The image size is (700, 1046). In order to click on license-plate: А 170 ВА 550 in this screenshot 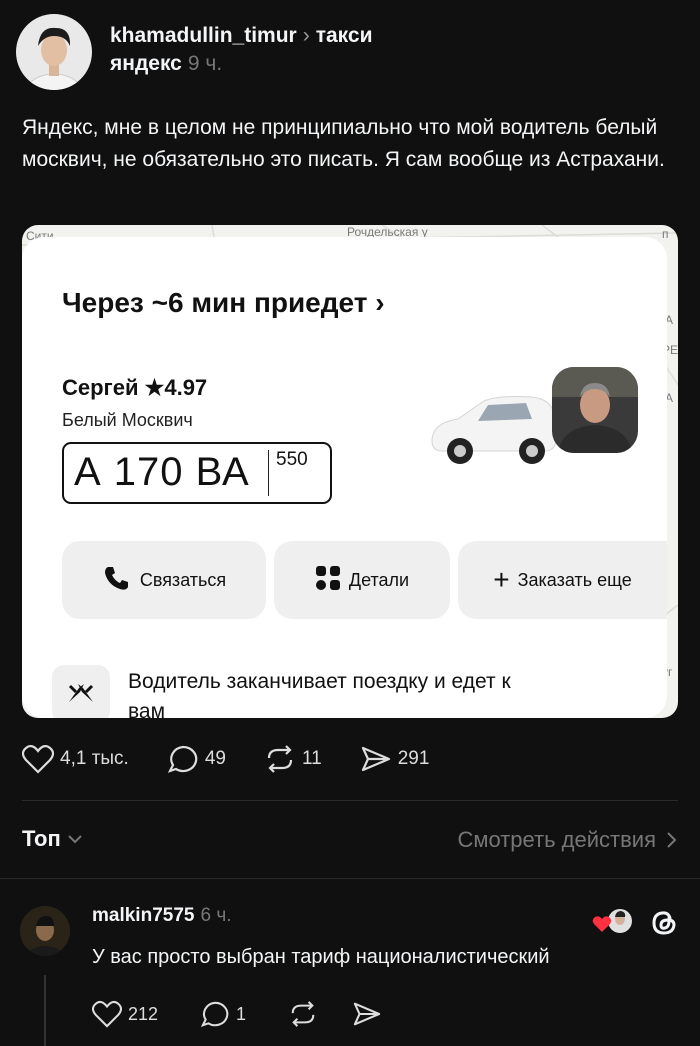, I will do `click(197, 473)`.